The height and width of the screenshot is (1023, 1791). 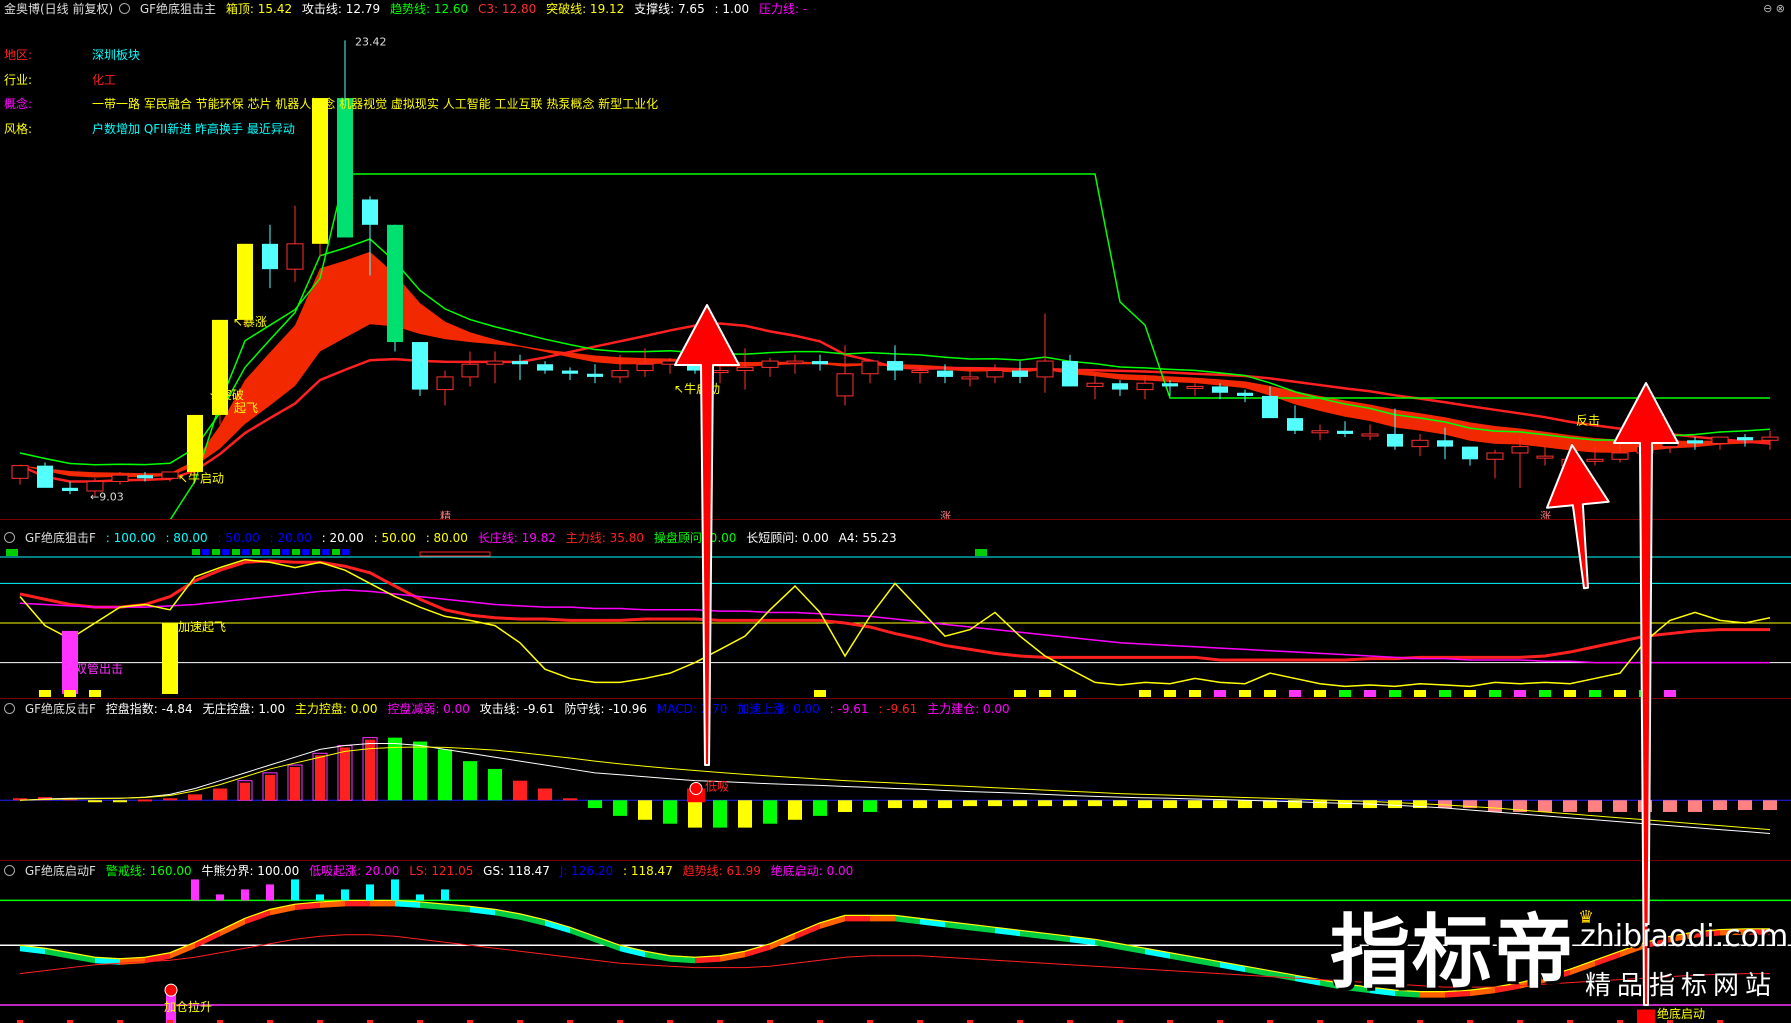 I want to click on info-style-value: 户数增加 QFII新进 昨高换手 最近异动, so click(x=193, y=129).